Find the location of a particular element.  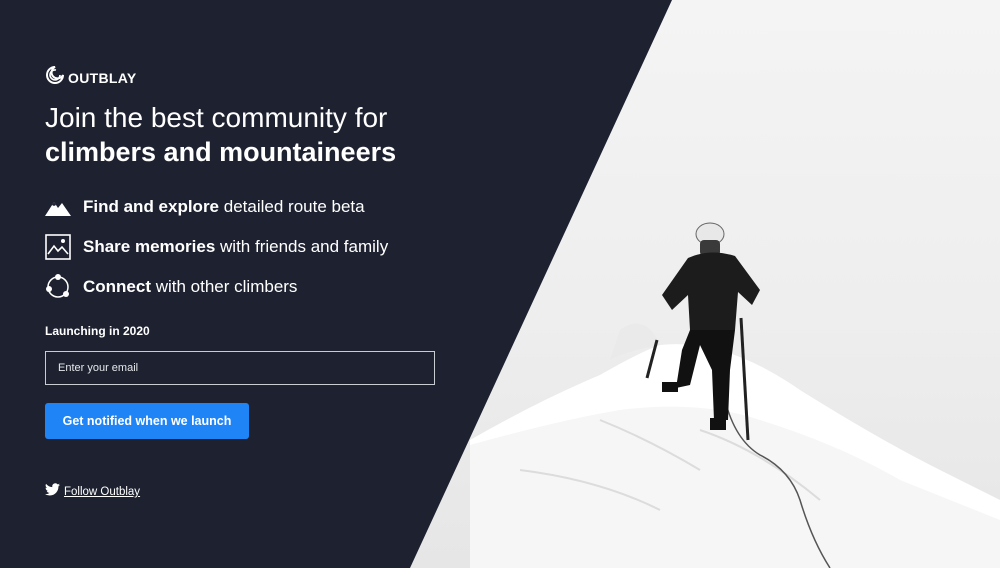

feature-bold-explore: Find and explore is located at coordinates (151, 206).